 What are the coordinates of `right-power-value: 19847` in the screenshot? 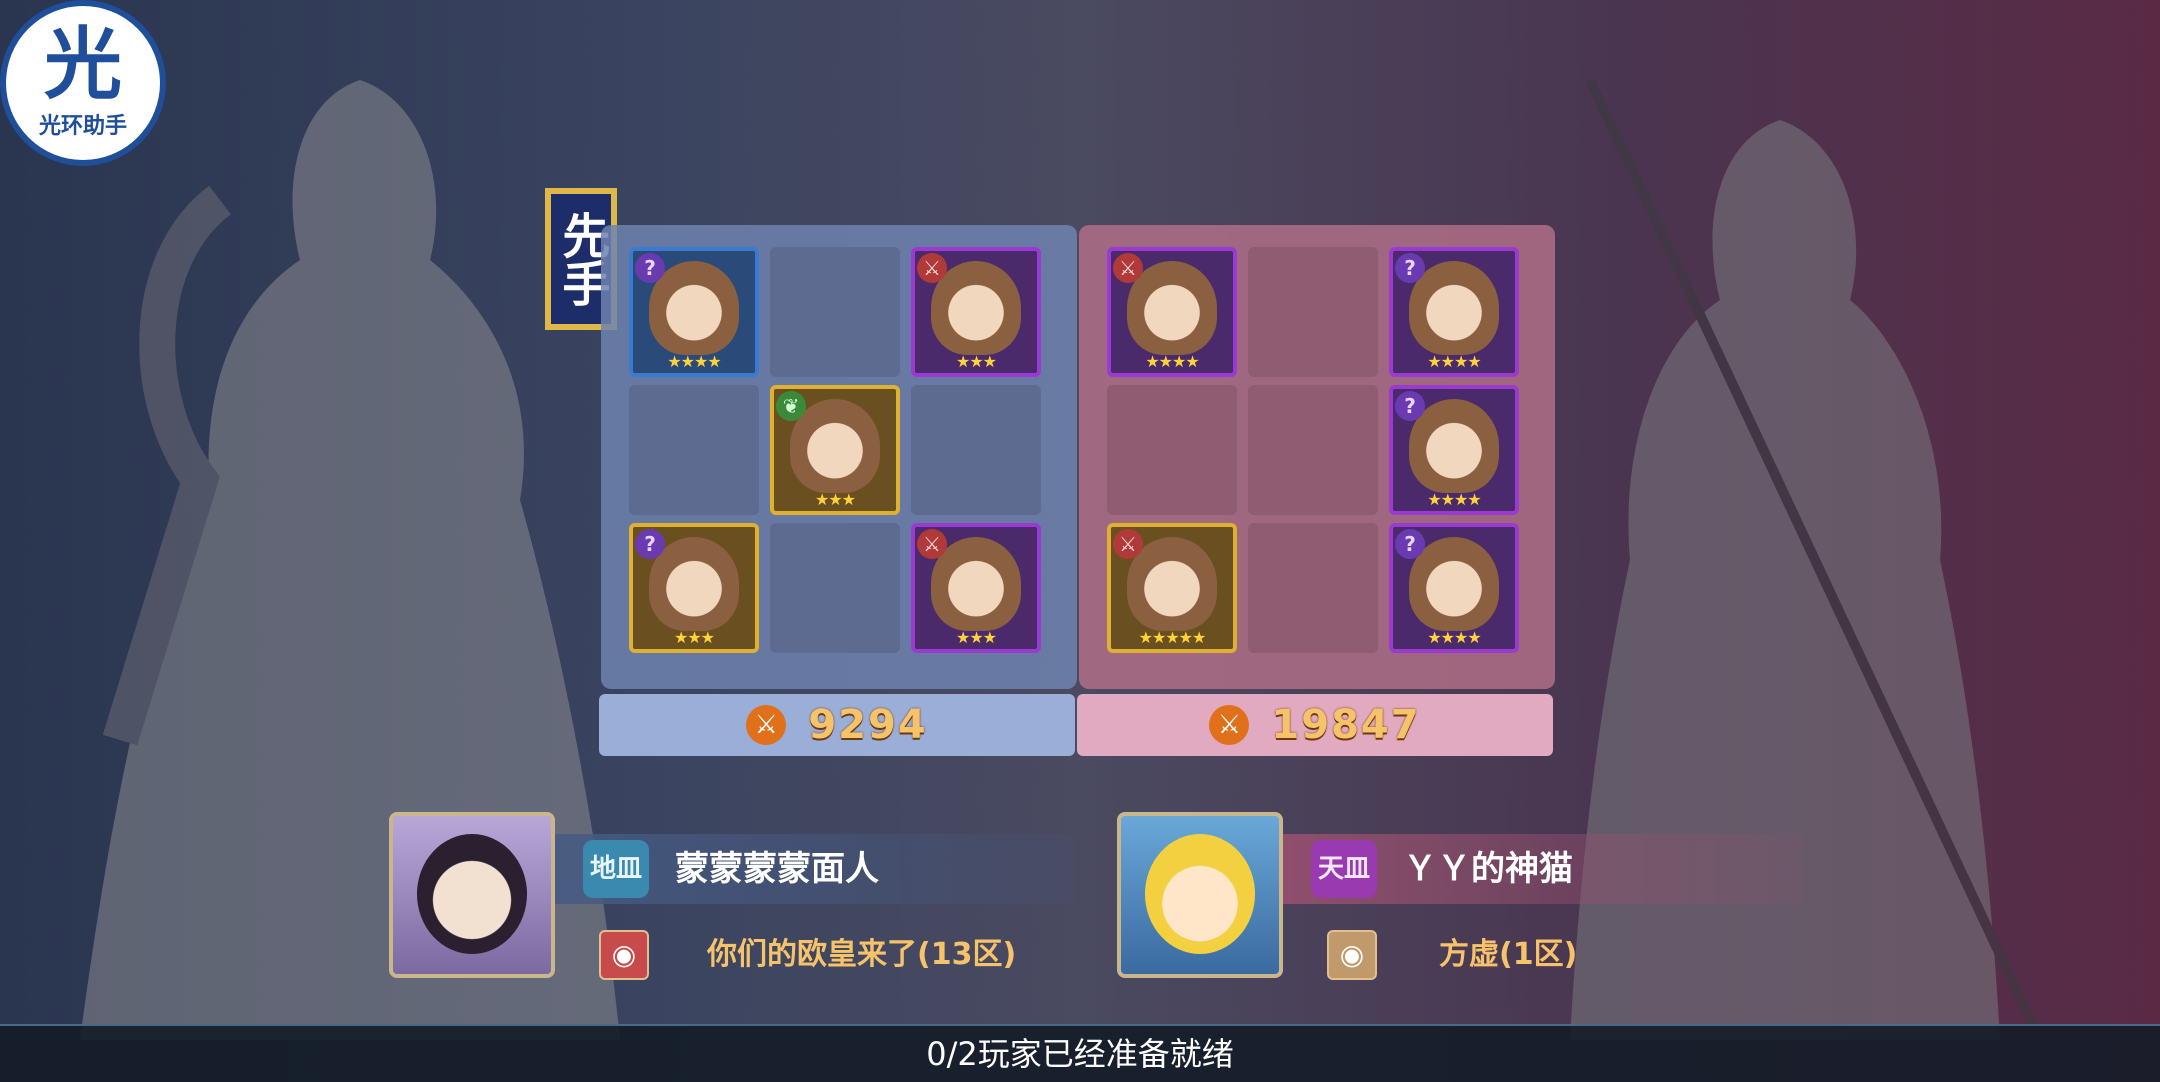 It's located at (1346, 725).